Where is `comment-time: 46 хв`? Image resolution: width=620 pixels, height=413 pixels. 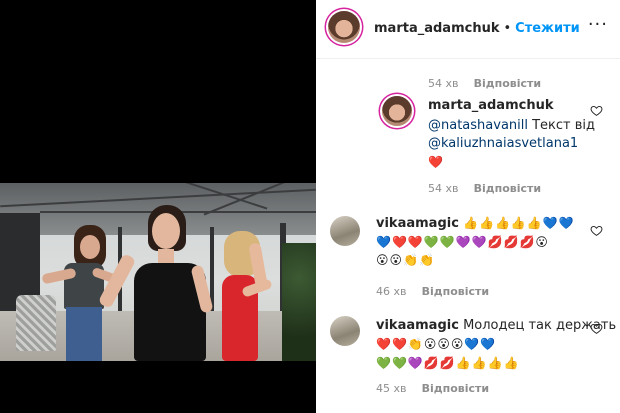 comment-time: 46 хв is located at coordinates (391, 291).